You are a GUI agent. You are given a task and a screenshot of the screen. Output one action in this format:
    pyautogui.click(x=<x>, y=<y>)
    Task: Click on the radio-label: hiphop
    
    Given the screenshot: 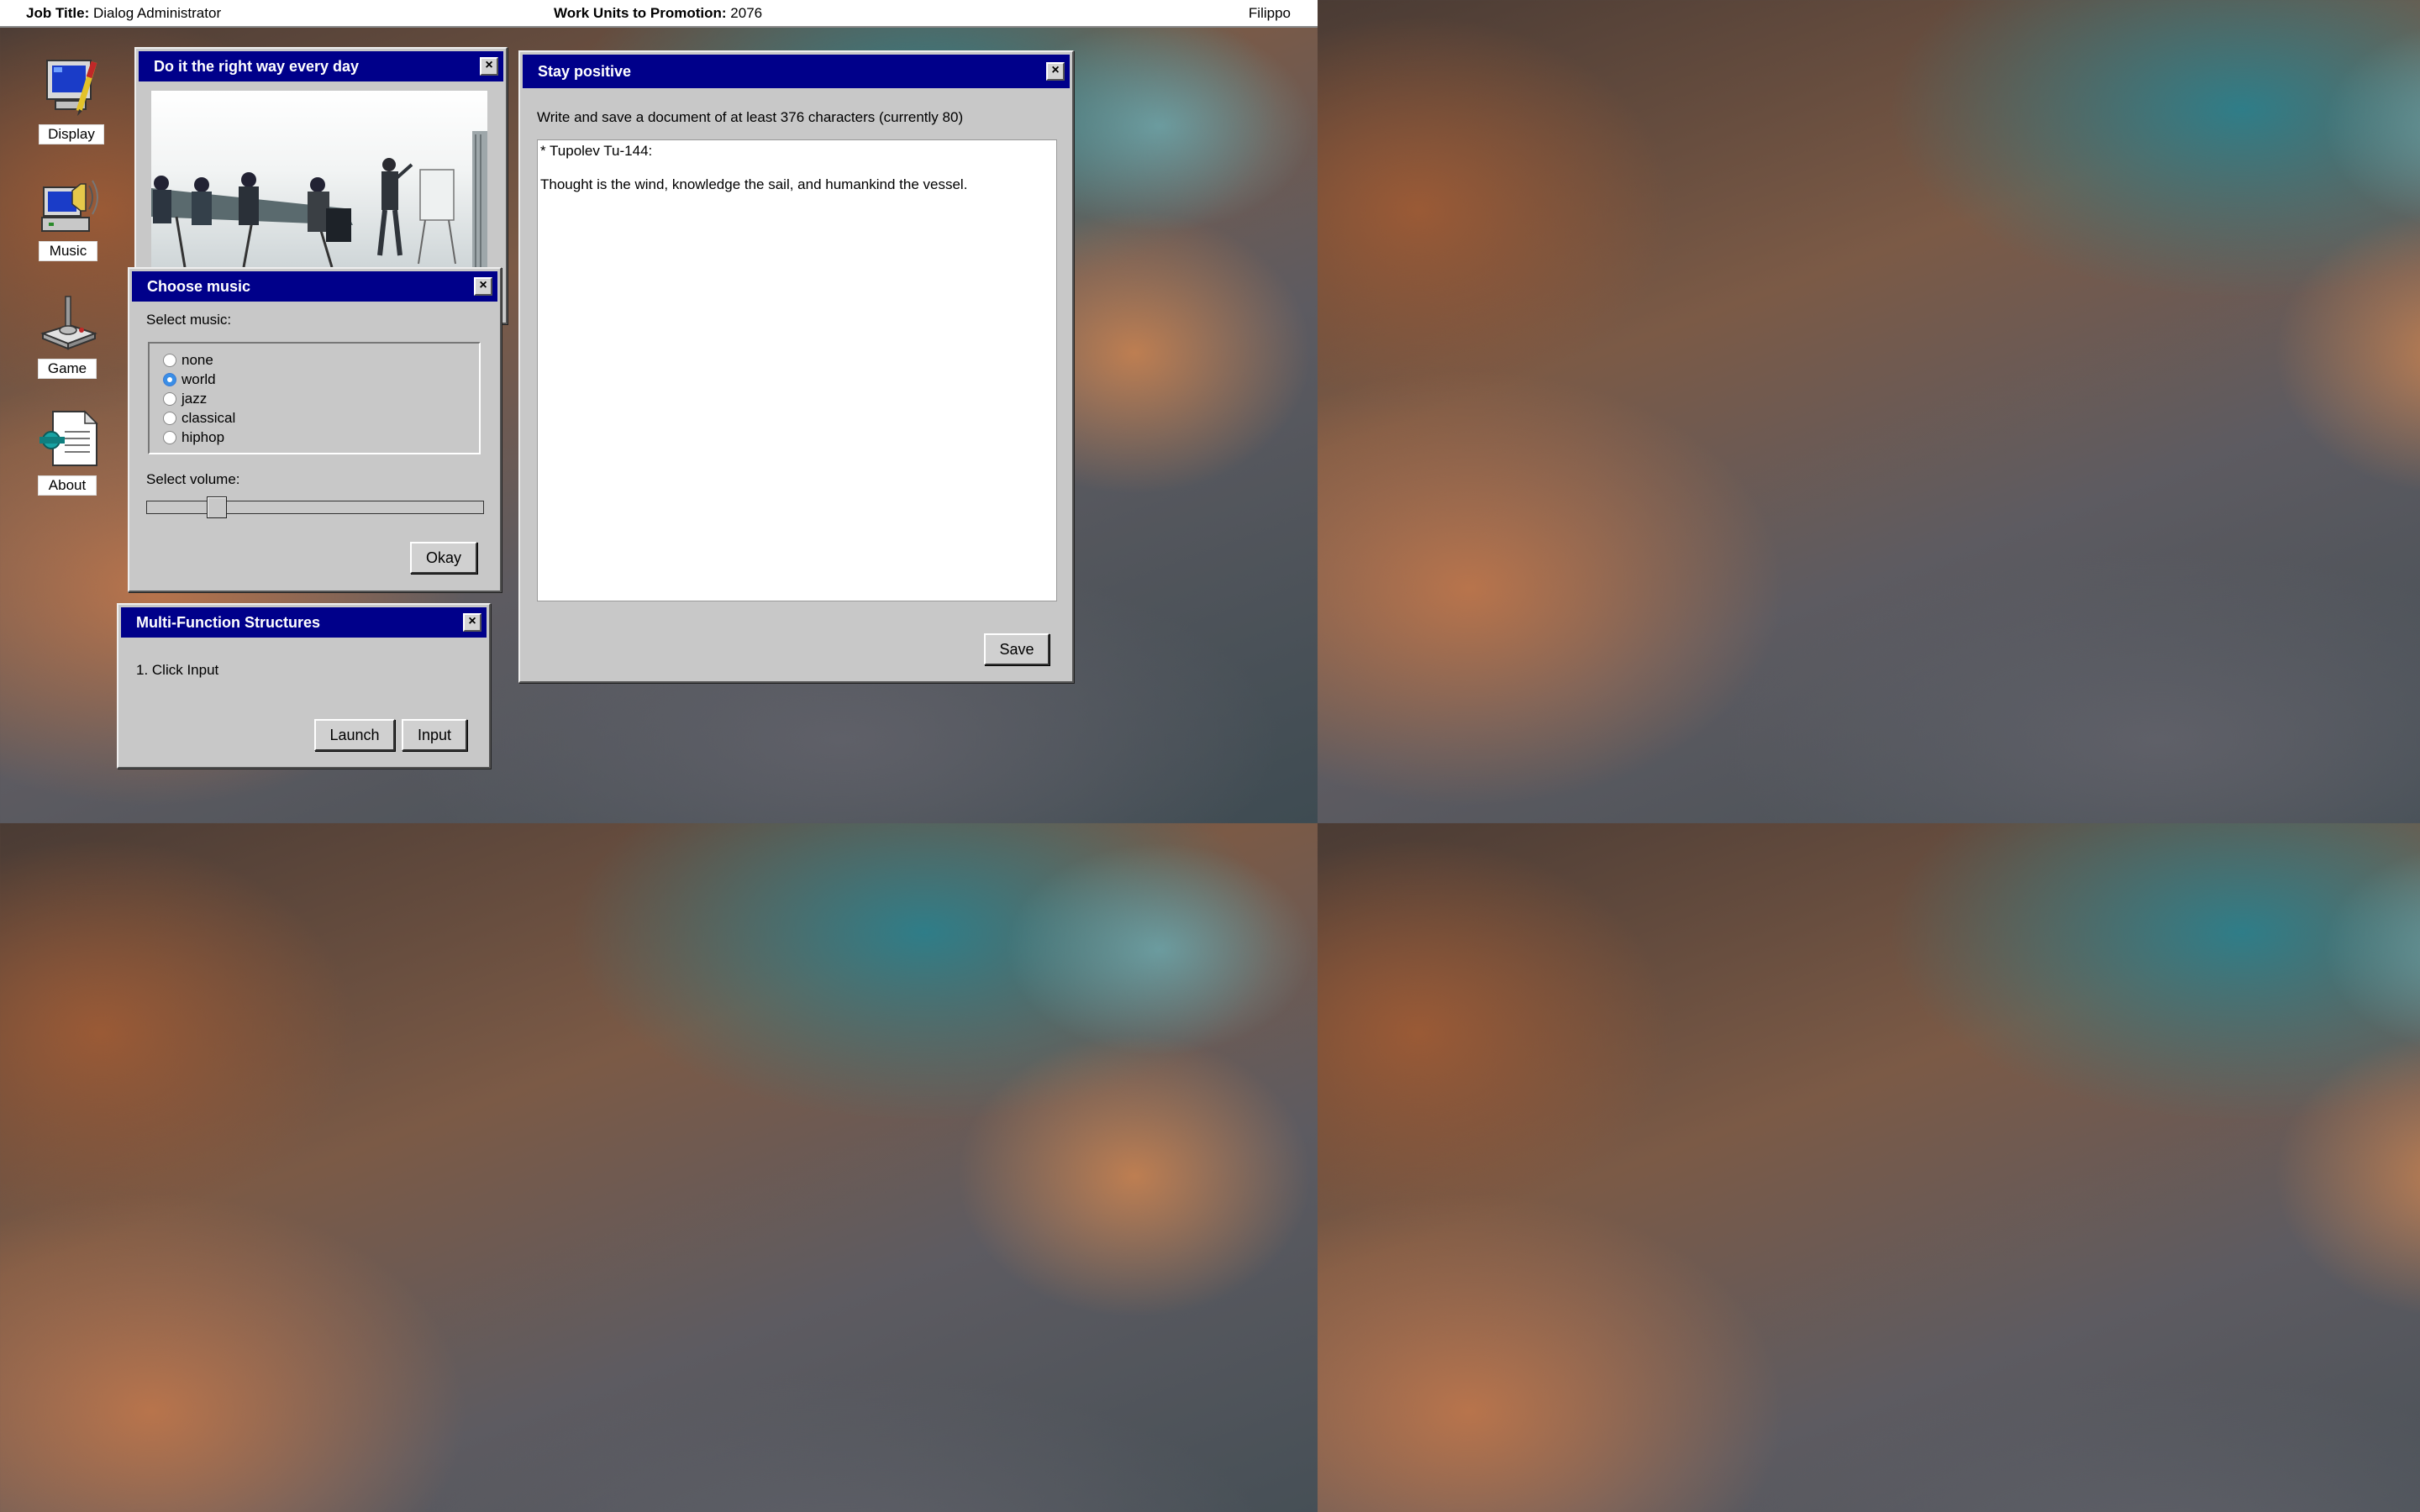 What is the action you would take?
    pyautogui.click(x=203, y=437)
    